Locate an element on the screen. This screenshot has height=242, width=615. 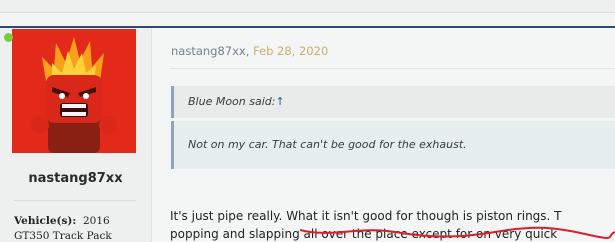
avatar is located at coordinates (74, 91).